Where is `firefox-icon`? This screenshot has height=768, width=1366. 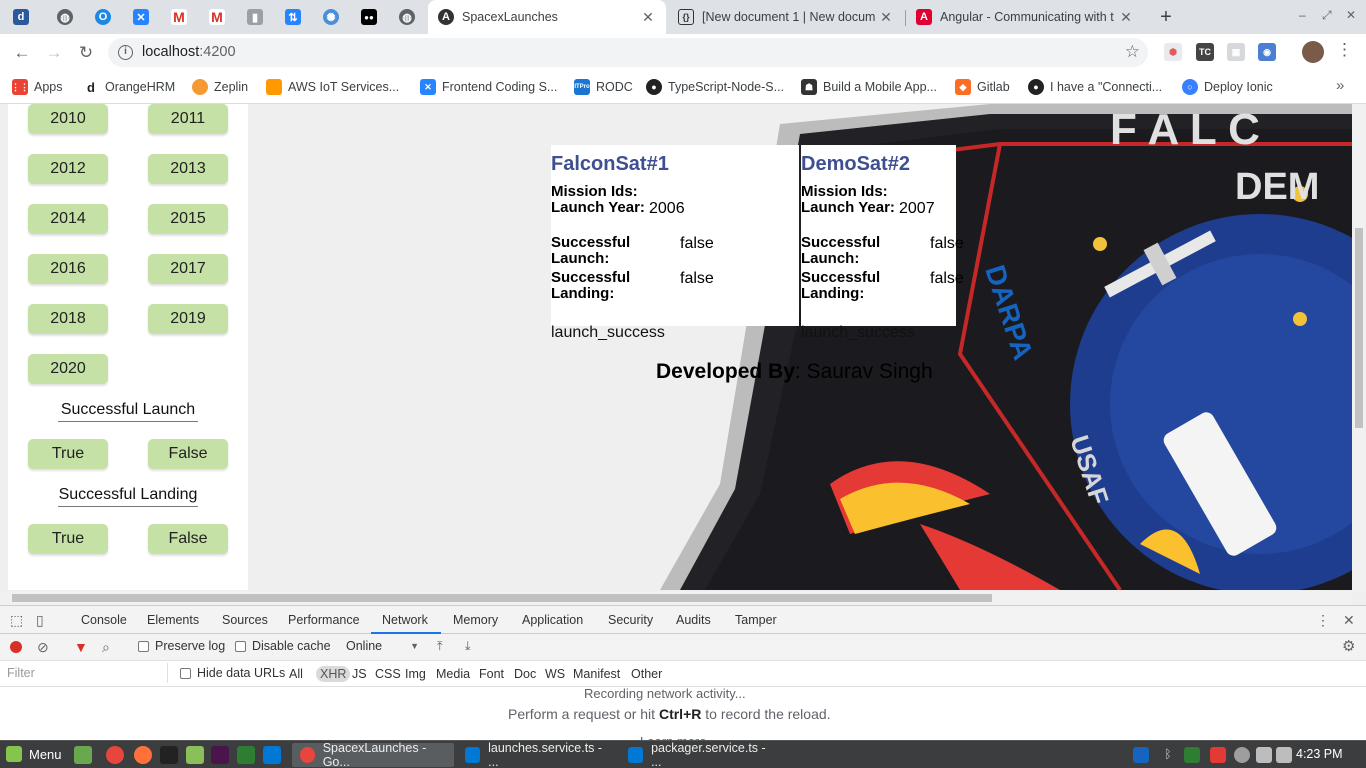 firefox-icon is located at coordinates (143, 755).